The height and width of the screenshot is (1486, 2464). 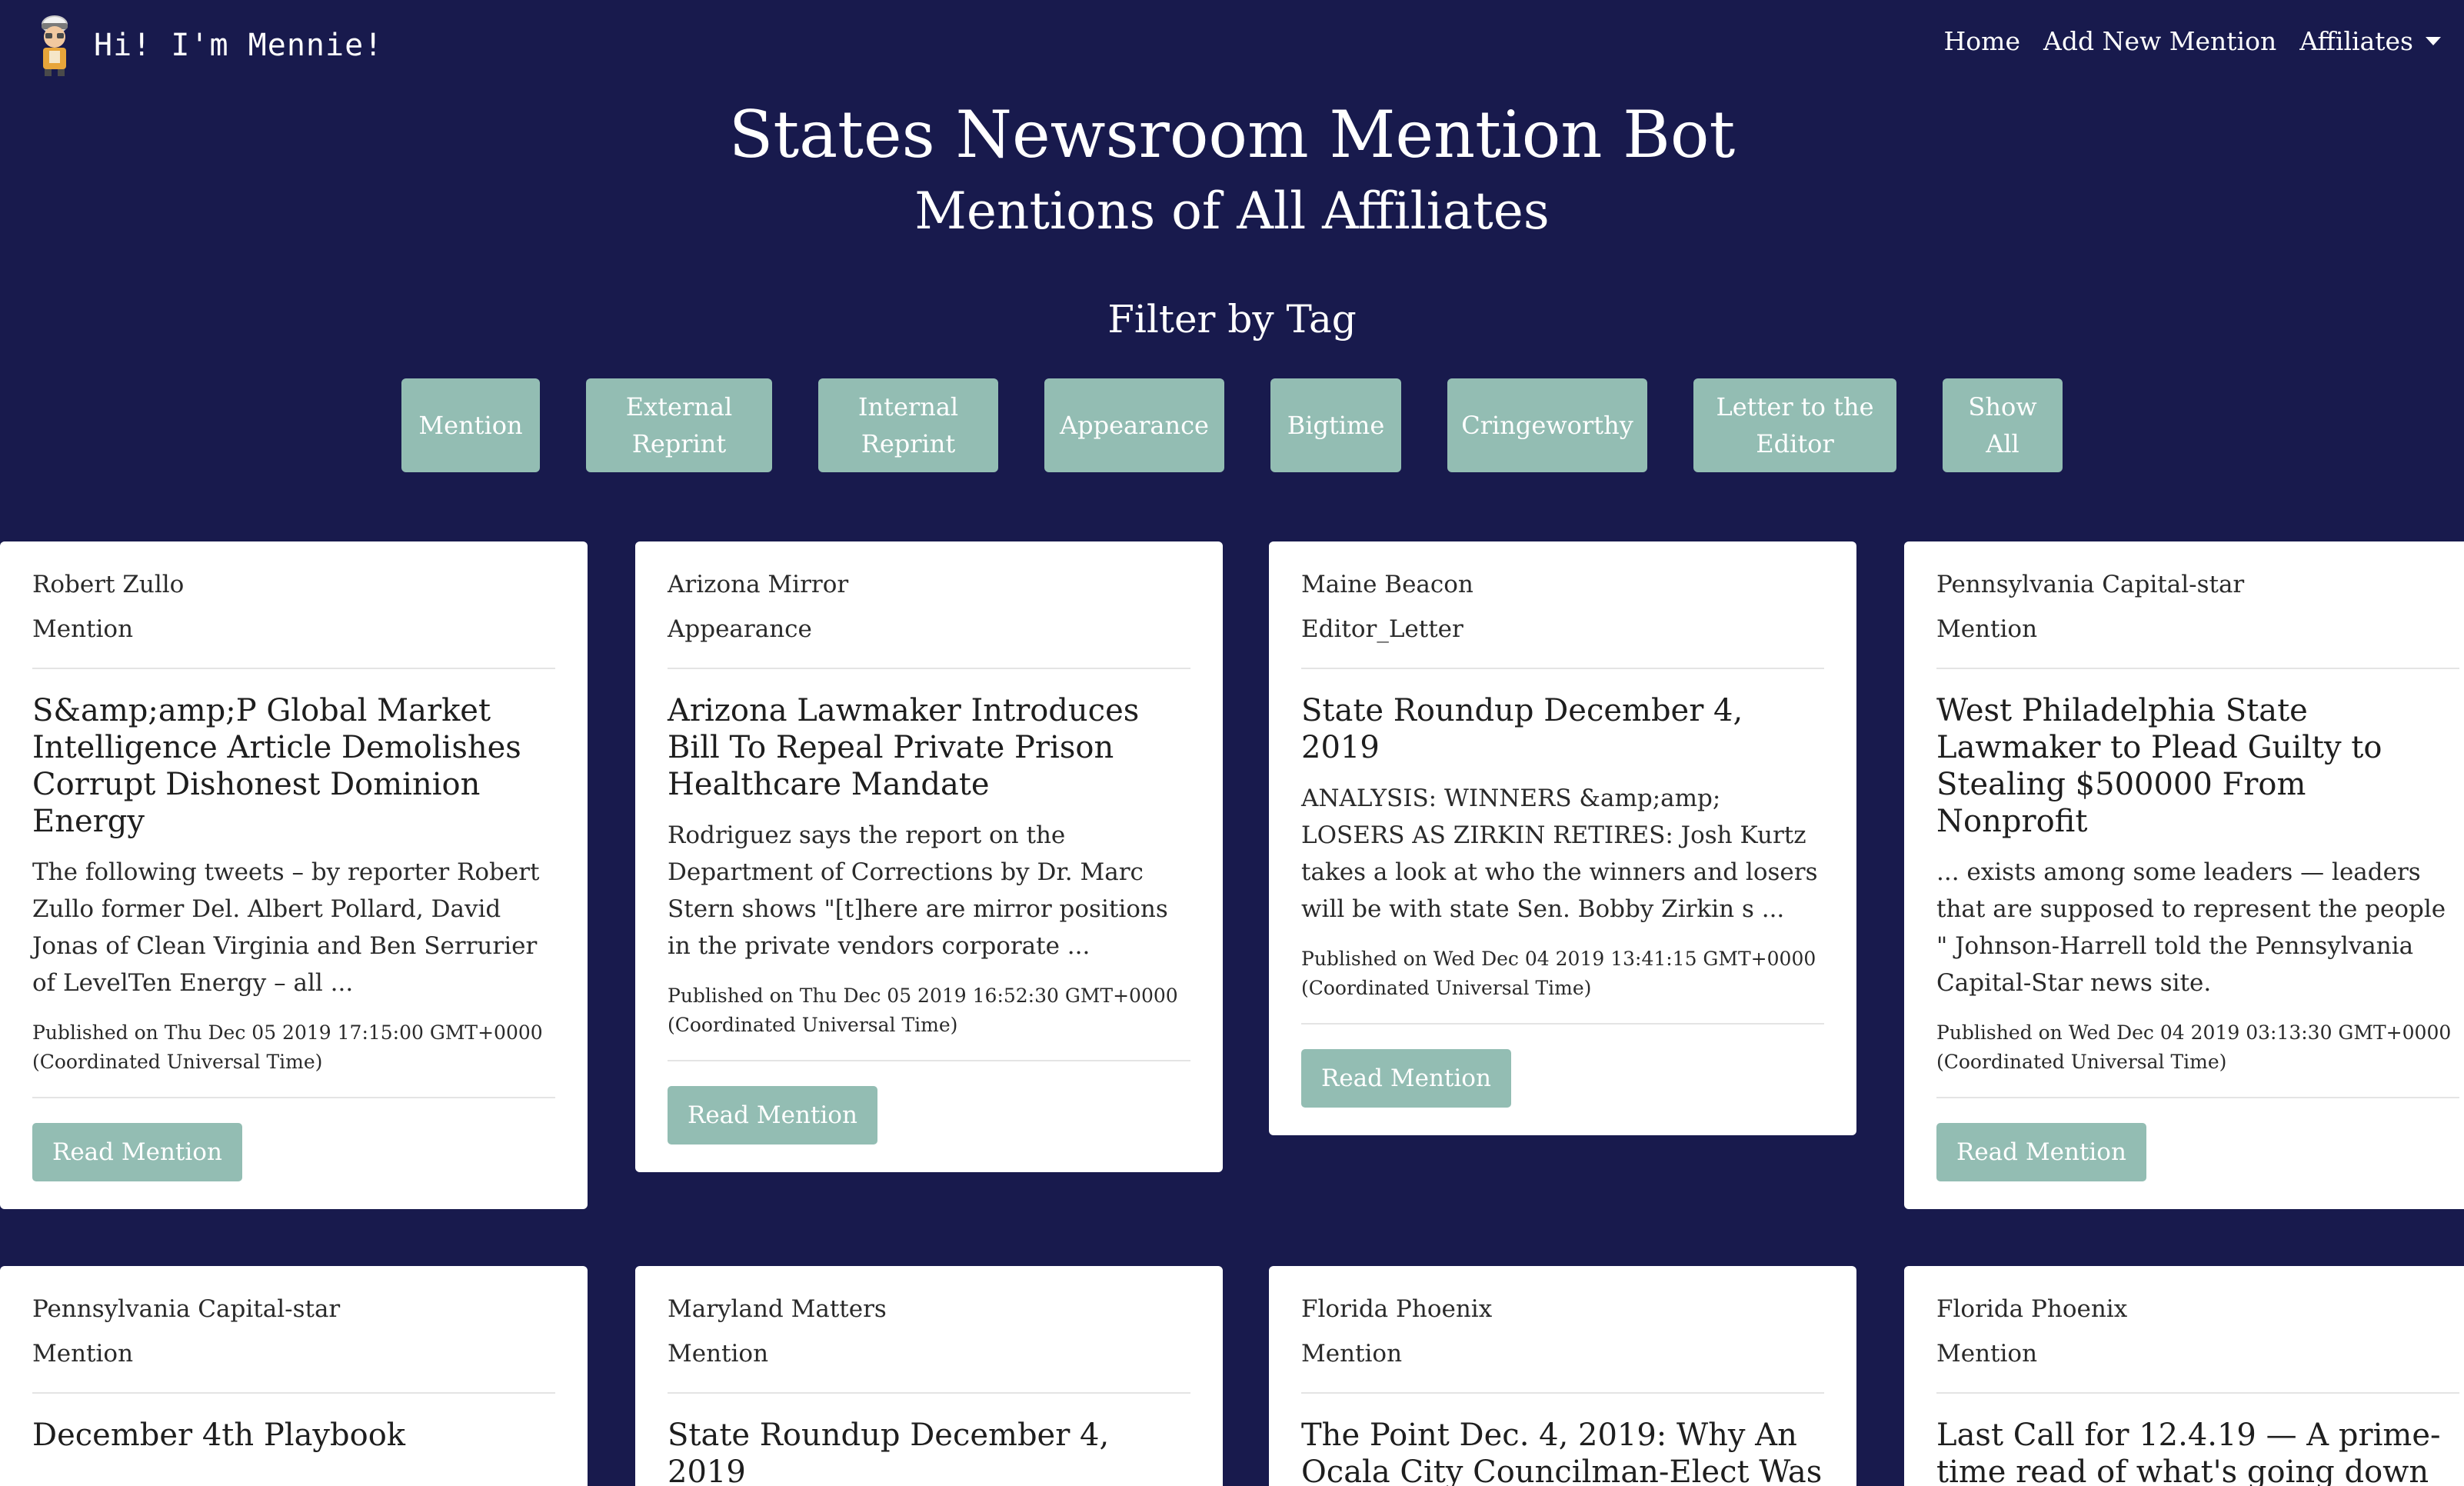 I want to click on tag-button-label: Letter to the Editor, so click(x=1794, y=425).